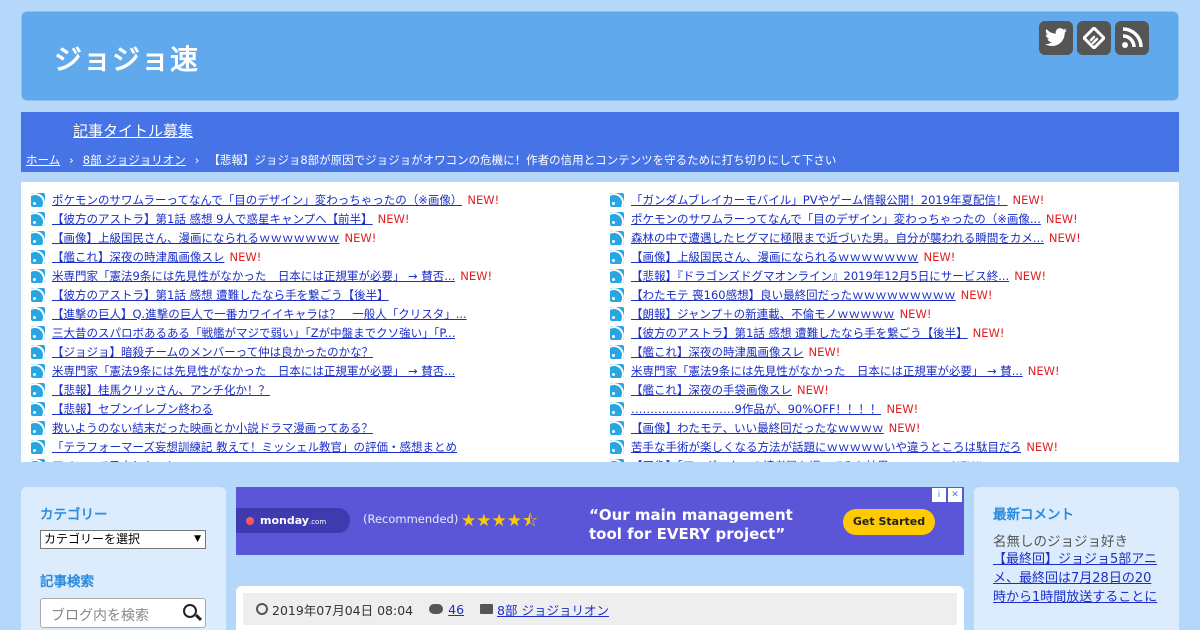 This screenshot has width=1200, height=630. What do you see at coordinates (67, 582) in the screenshot?
I see `search-heading: 記事検索` at bounding box center [67, 582].